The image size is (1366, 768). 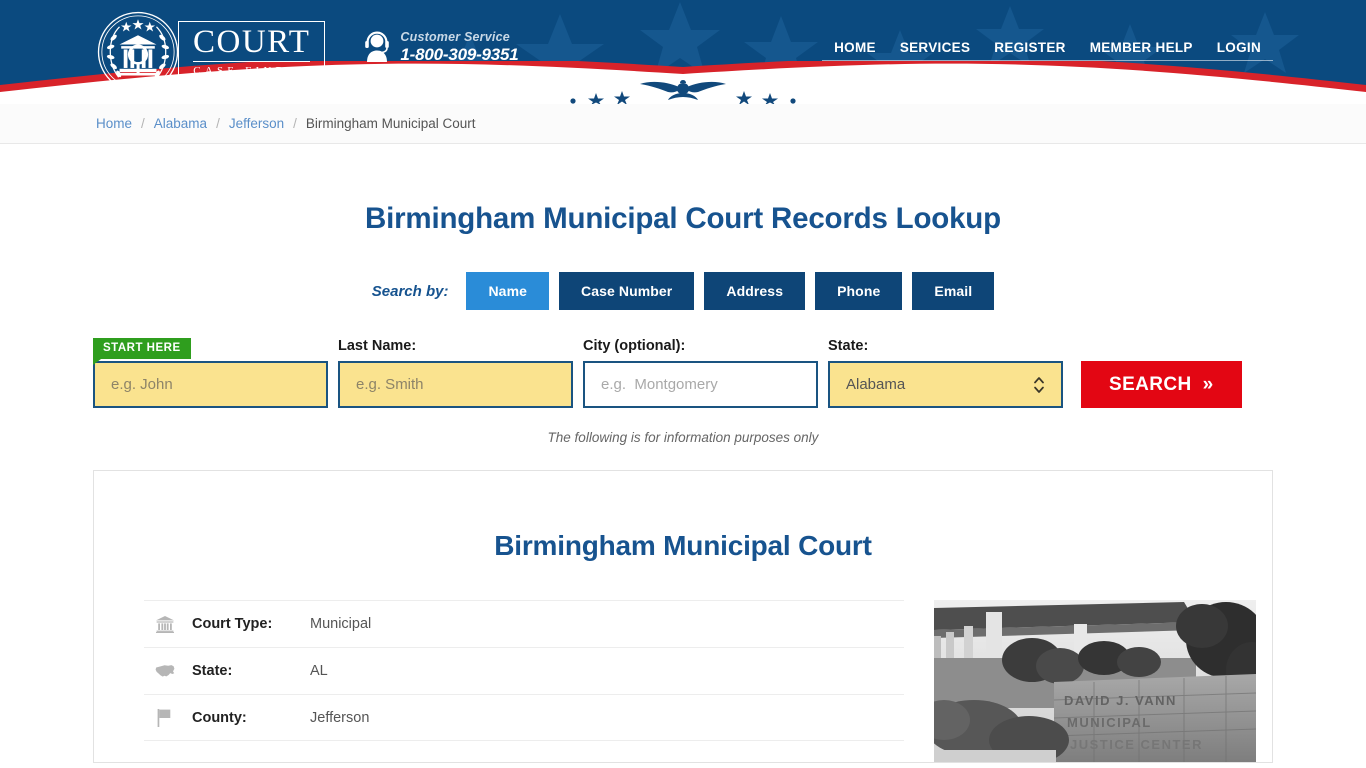 What do you see at coordinates (700, 384) in the screenshot?
I see `city-input` at bounding box center [700, 384].